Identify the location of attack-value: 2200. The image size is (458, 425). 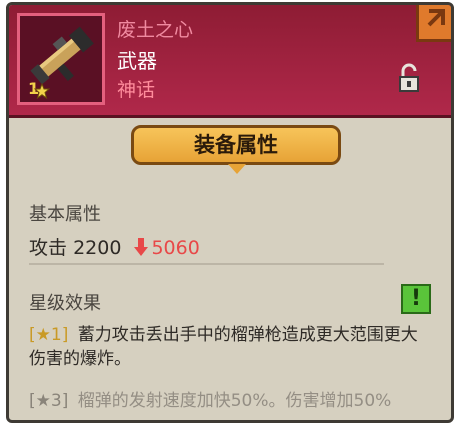
(97, 248).